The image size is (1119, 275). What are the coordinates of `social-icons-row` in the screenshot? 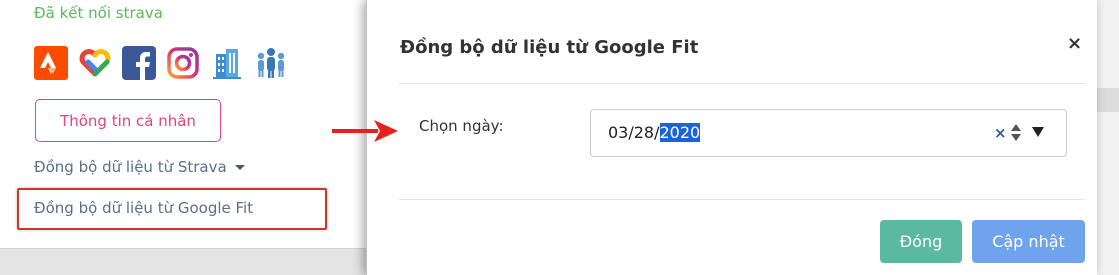 It's located at (161, 63).